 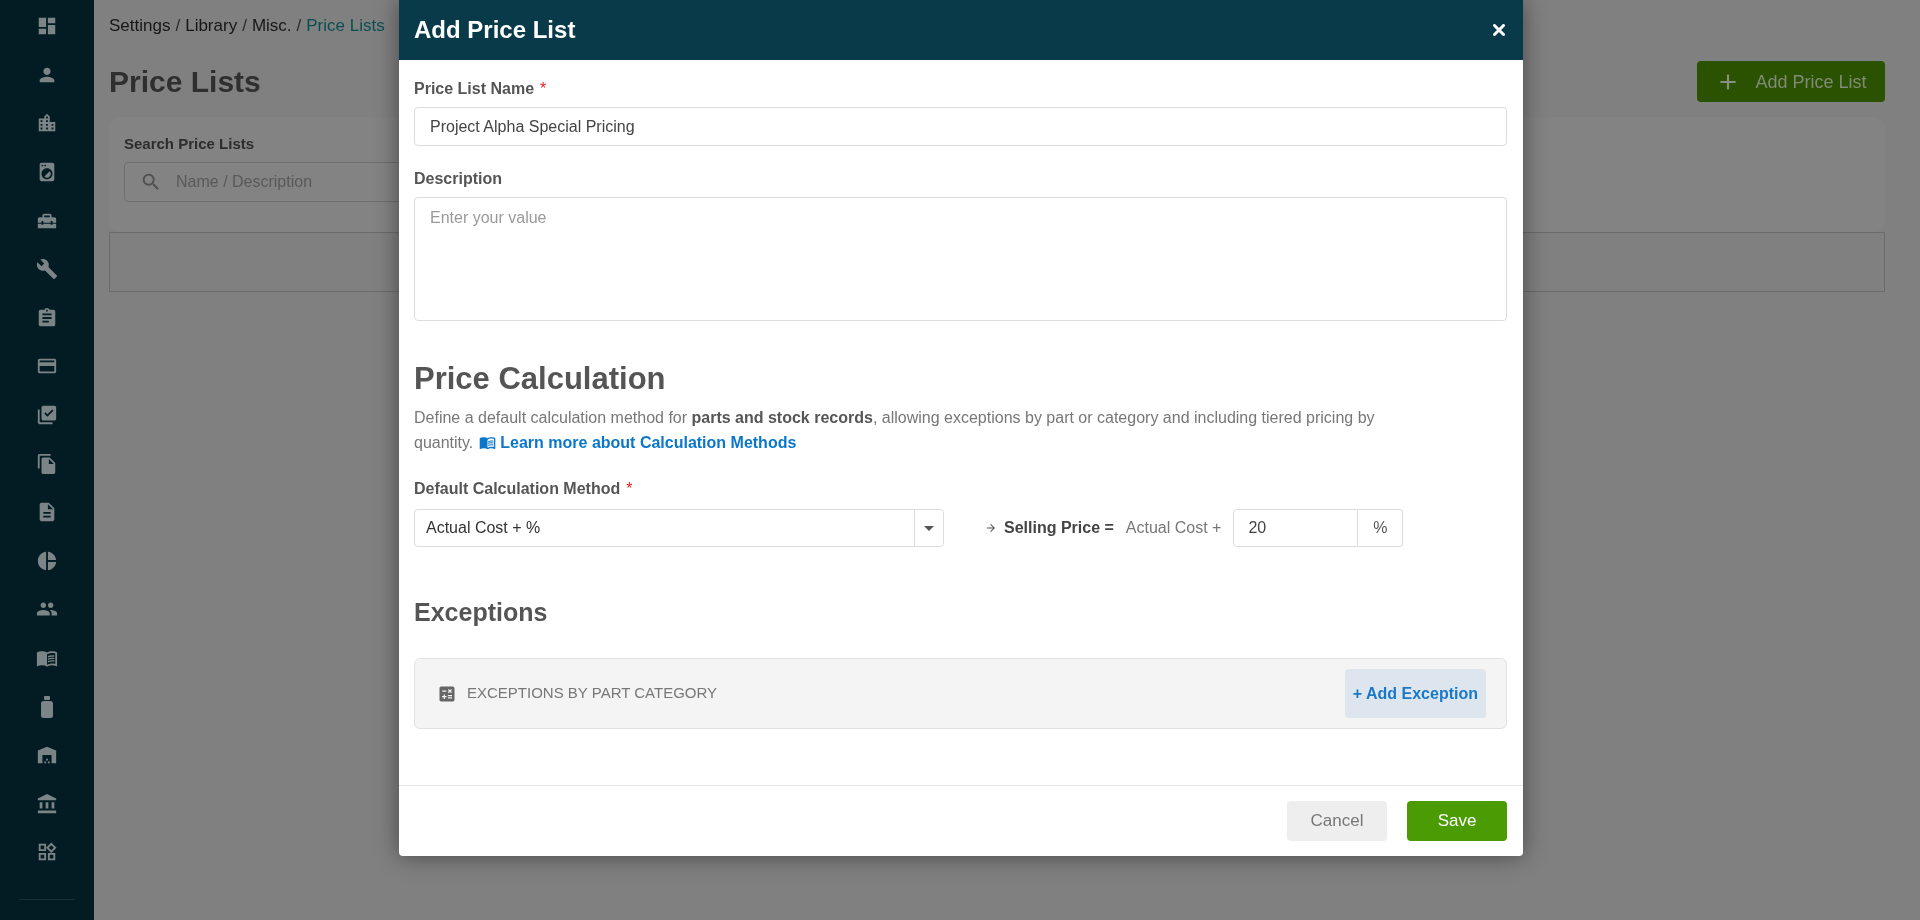 I want to click on cancel-button: Cancel, so click(x=1337, y=821).